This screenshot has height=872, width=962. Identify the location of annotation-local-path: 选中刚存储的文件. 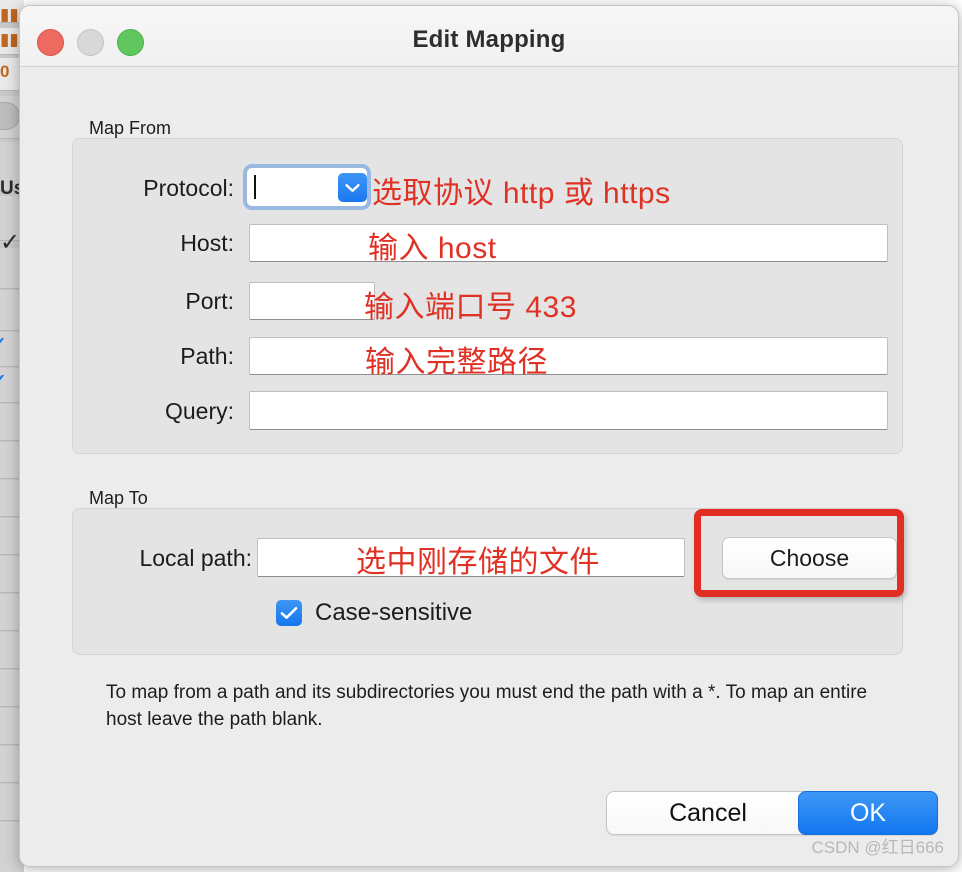
(478, 562).